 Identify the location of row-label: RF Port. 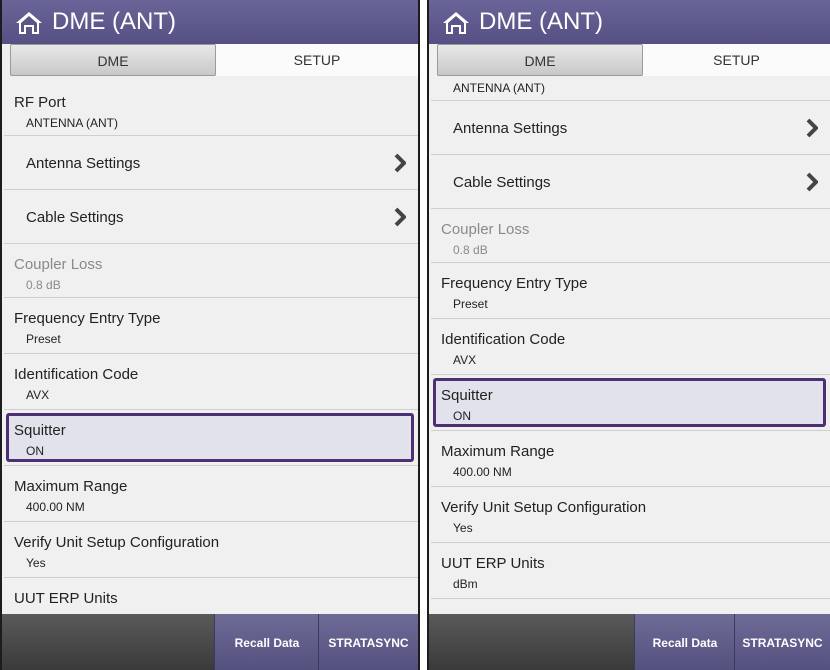
(40, 102).